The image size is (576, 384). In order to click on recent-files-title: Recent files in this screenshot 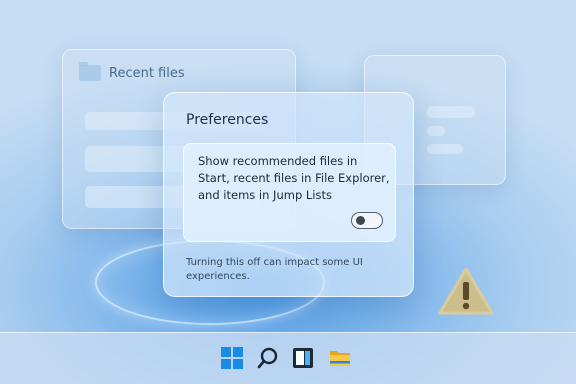, I will do `click(147, 73)`.